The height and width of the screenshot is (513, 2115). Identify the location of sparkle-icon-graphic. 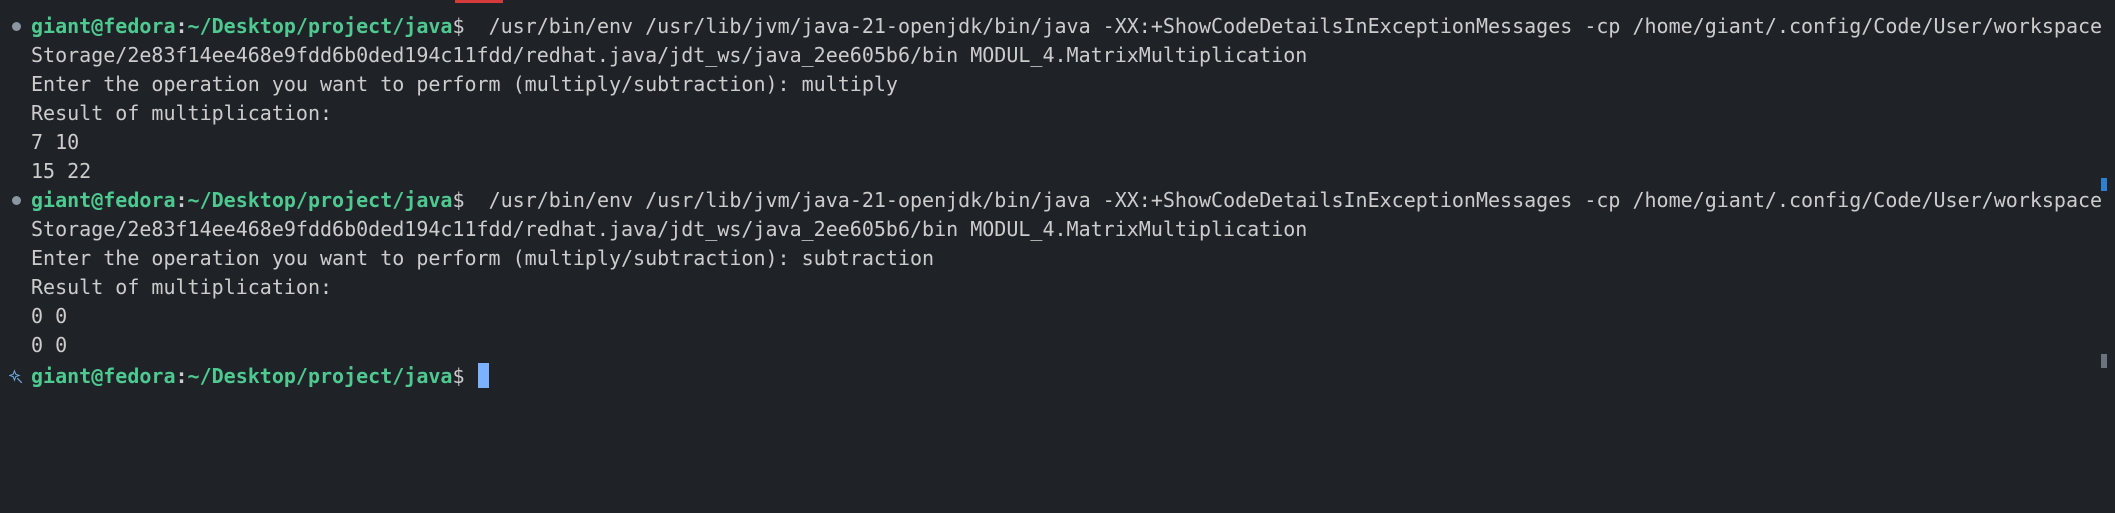
(16, 375).